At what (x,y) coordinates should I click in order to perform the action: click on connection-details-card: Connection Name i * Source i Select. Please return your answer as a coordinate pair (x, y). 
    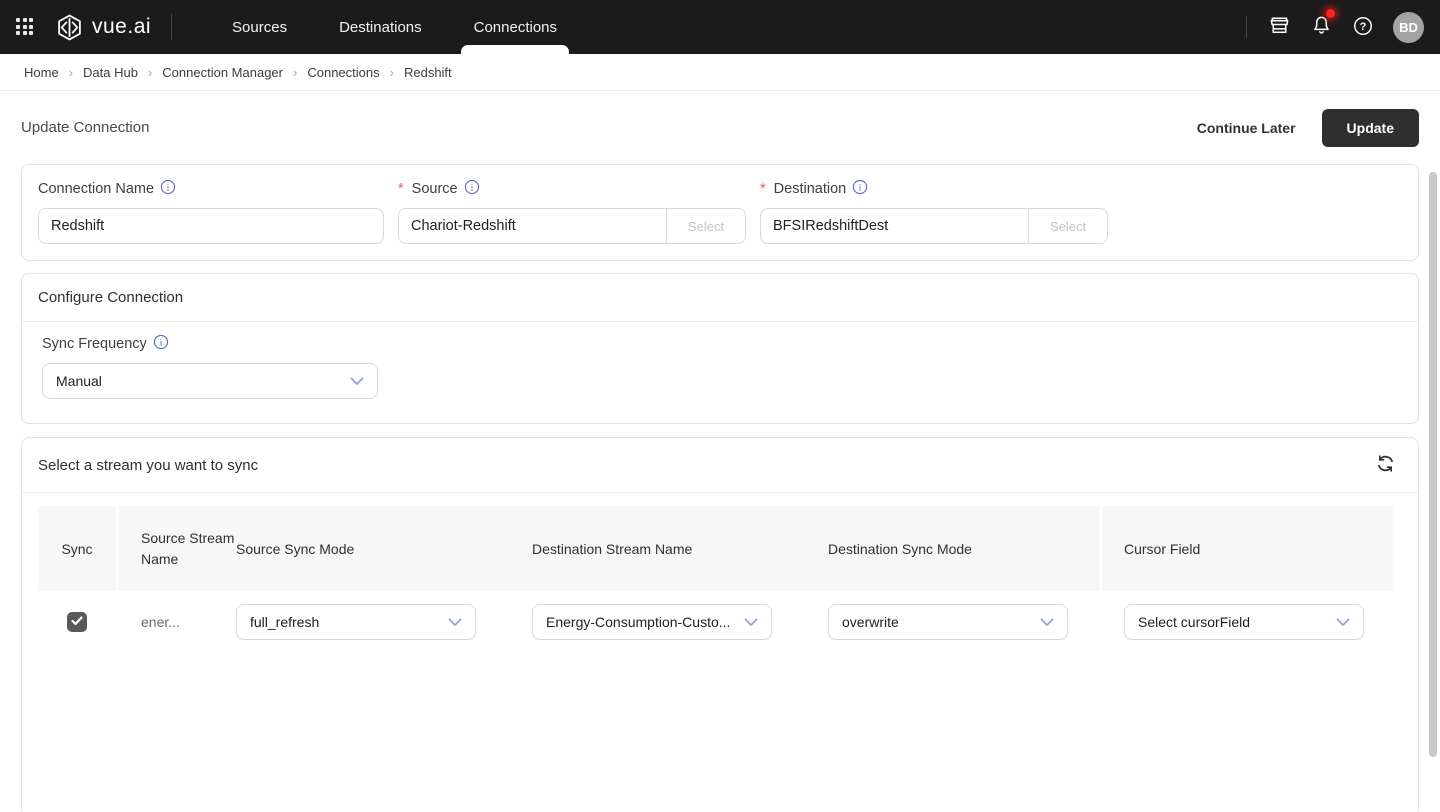
    Looking at the image, I should click on (720, 212).